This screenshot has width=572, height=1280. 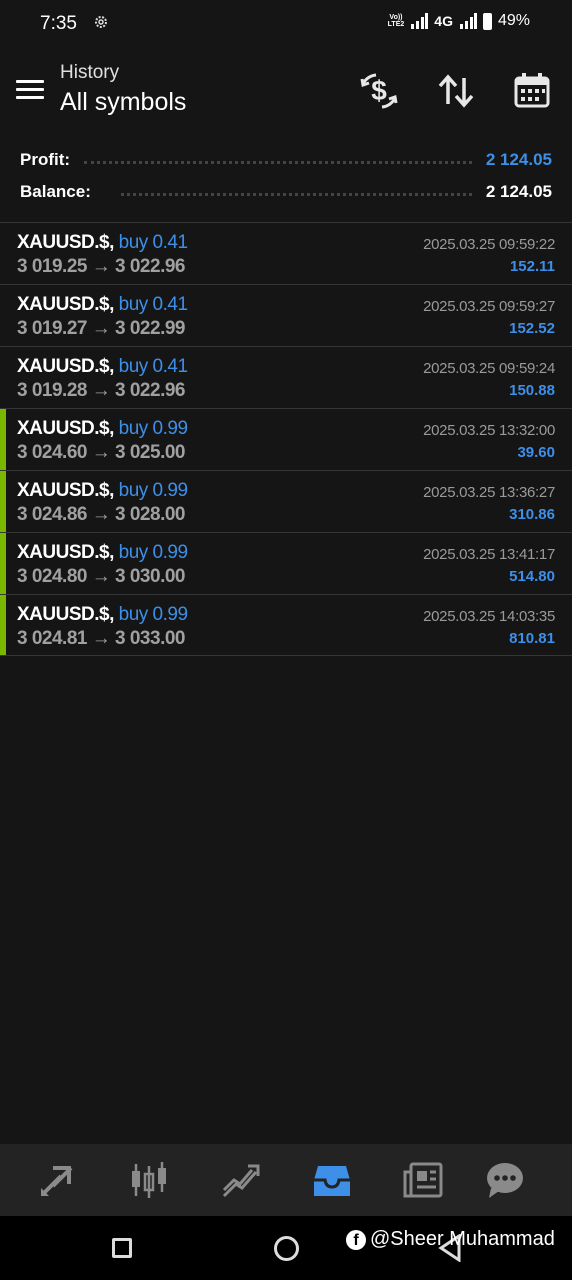 What do you see at coordinates (489, 492) in the screenshot?
I see `deal-time: 2025.03.25 13:36:27` at bounding box center [489, 492].